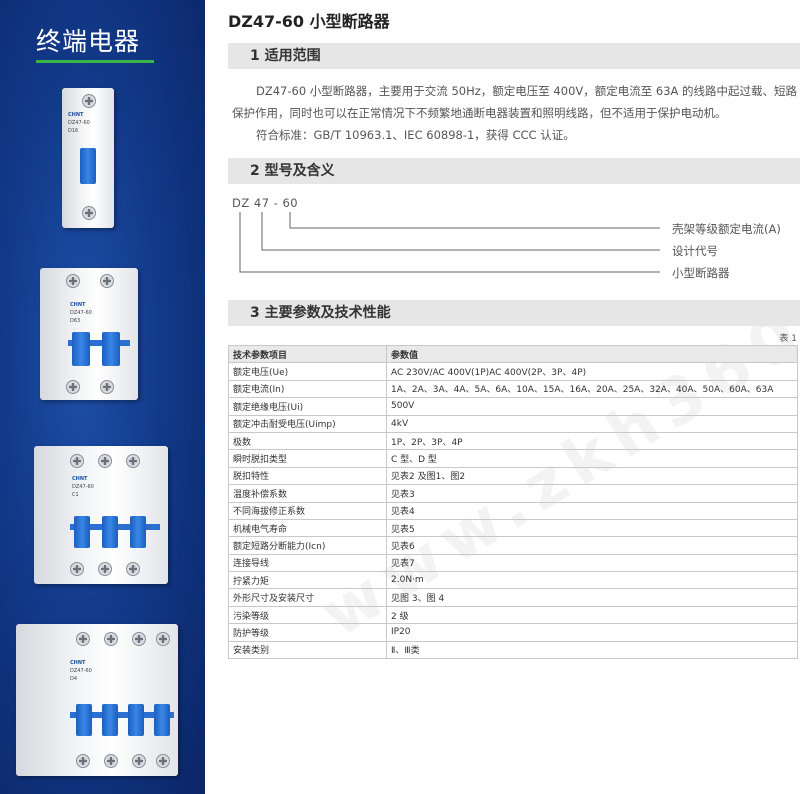 Image resolution: width=800 pixels, height=794 pixels. I want to click on parameter-value-cell: 见表4, so click(592, 510).